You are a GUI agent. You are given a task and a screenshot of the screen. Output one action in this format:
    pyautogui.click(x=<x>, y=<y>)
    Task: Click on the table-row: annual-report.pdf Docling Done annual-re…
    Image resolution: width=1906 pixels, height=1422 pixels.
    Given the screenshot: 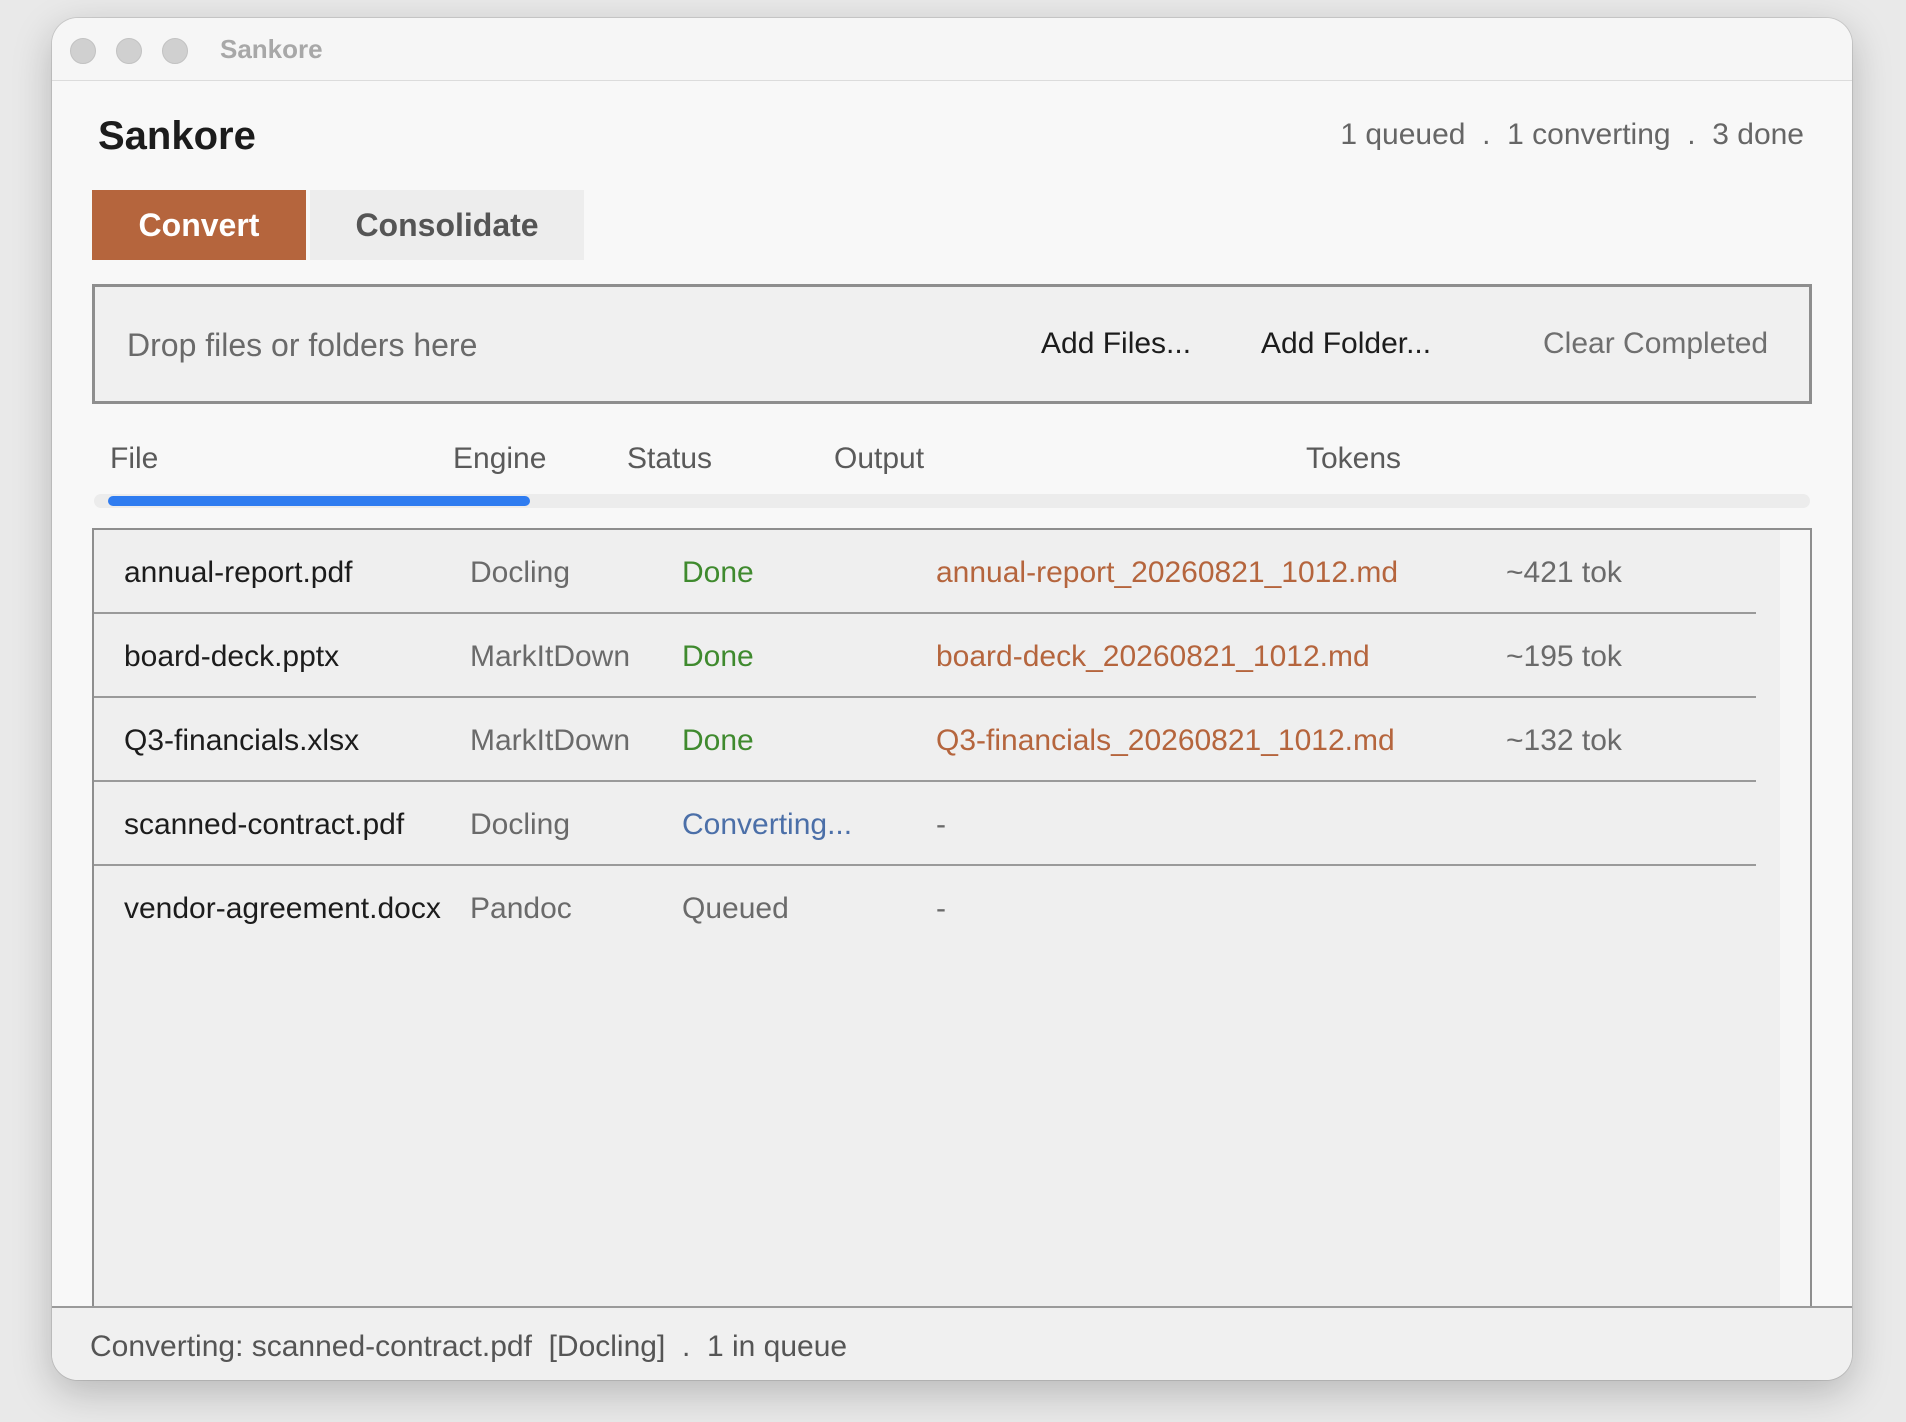 What is the action you would take?
    pyautogui.click(x=925, y=572)
    